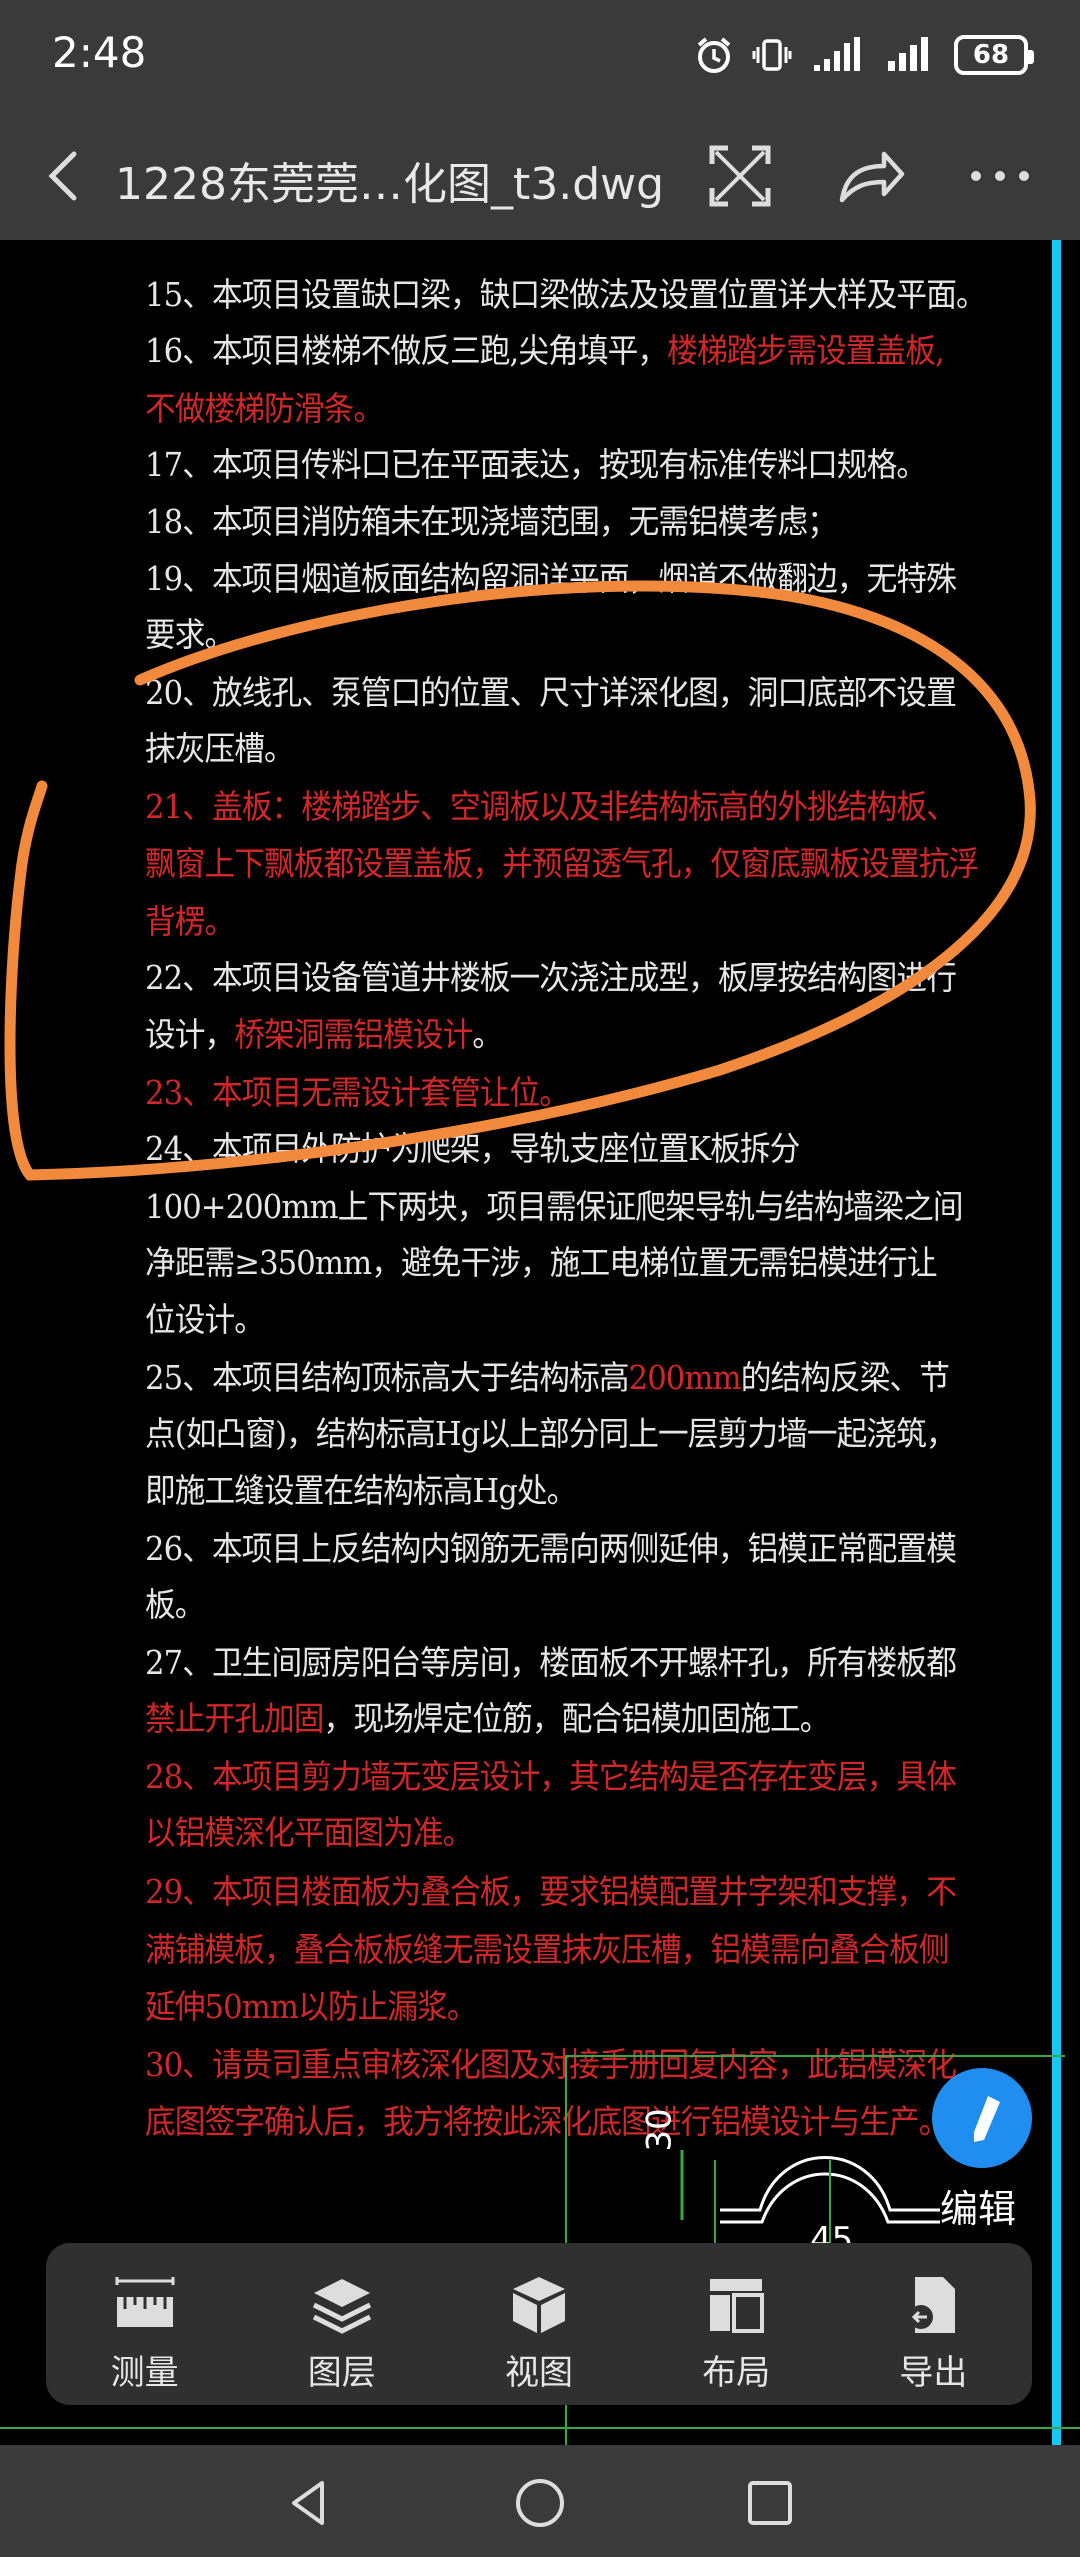 The width and height of the screenshot is (1080, 2557). Describe the element at coordinates (547, 1949) in the screenshot. I see `note-text-red: 满铺模板，叠合板板缝无需设置抹灰压槽，铝模需向叠合板侧` at that location.